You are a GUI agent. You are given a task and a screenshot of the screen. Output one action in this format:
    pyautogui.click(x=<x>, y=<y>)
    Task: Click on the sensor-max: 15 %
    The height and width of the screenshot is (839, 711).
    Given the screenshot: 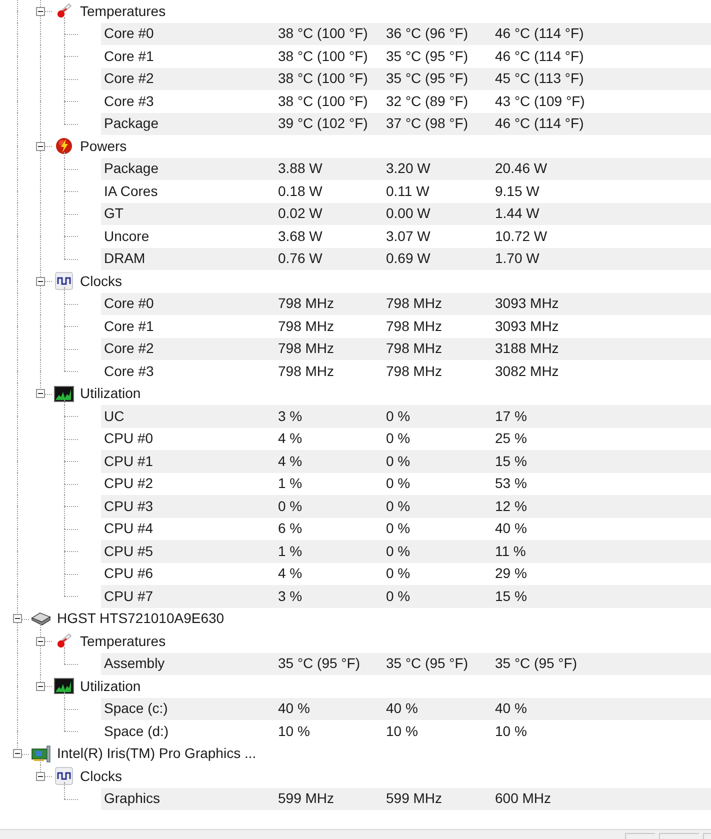 What is the action you would take?
    pyautogui.click(x=511, y=596)
    